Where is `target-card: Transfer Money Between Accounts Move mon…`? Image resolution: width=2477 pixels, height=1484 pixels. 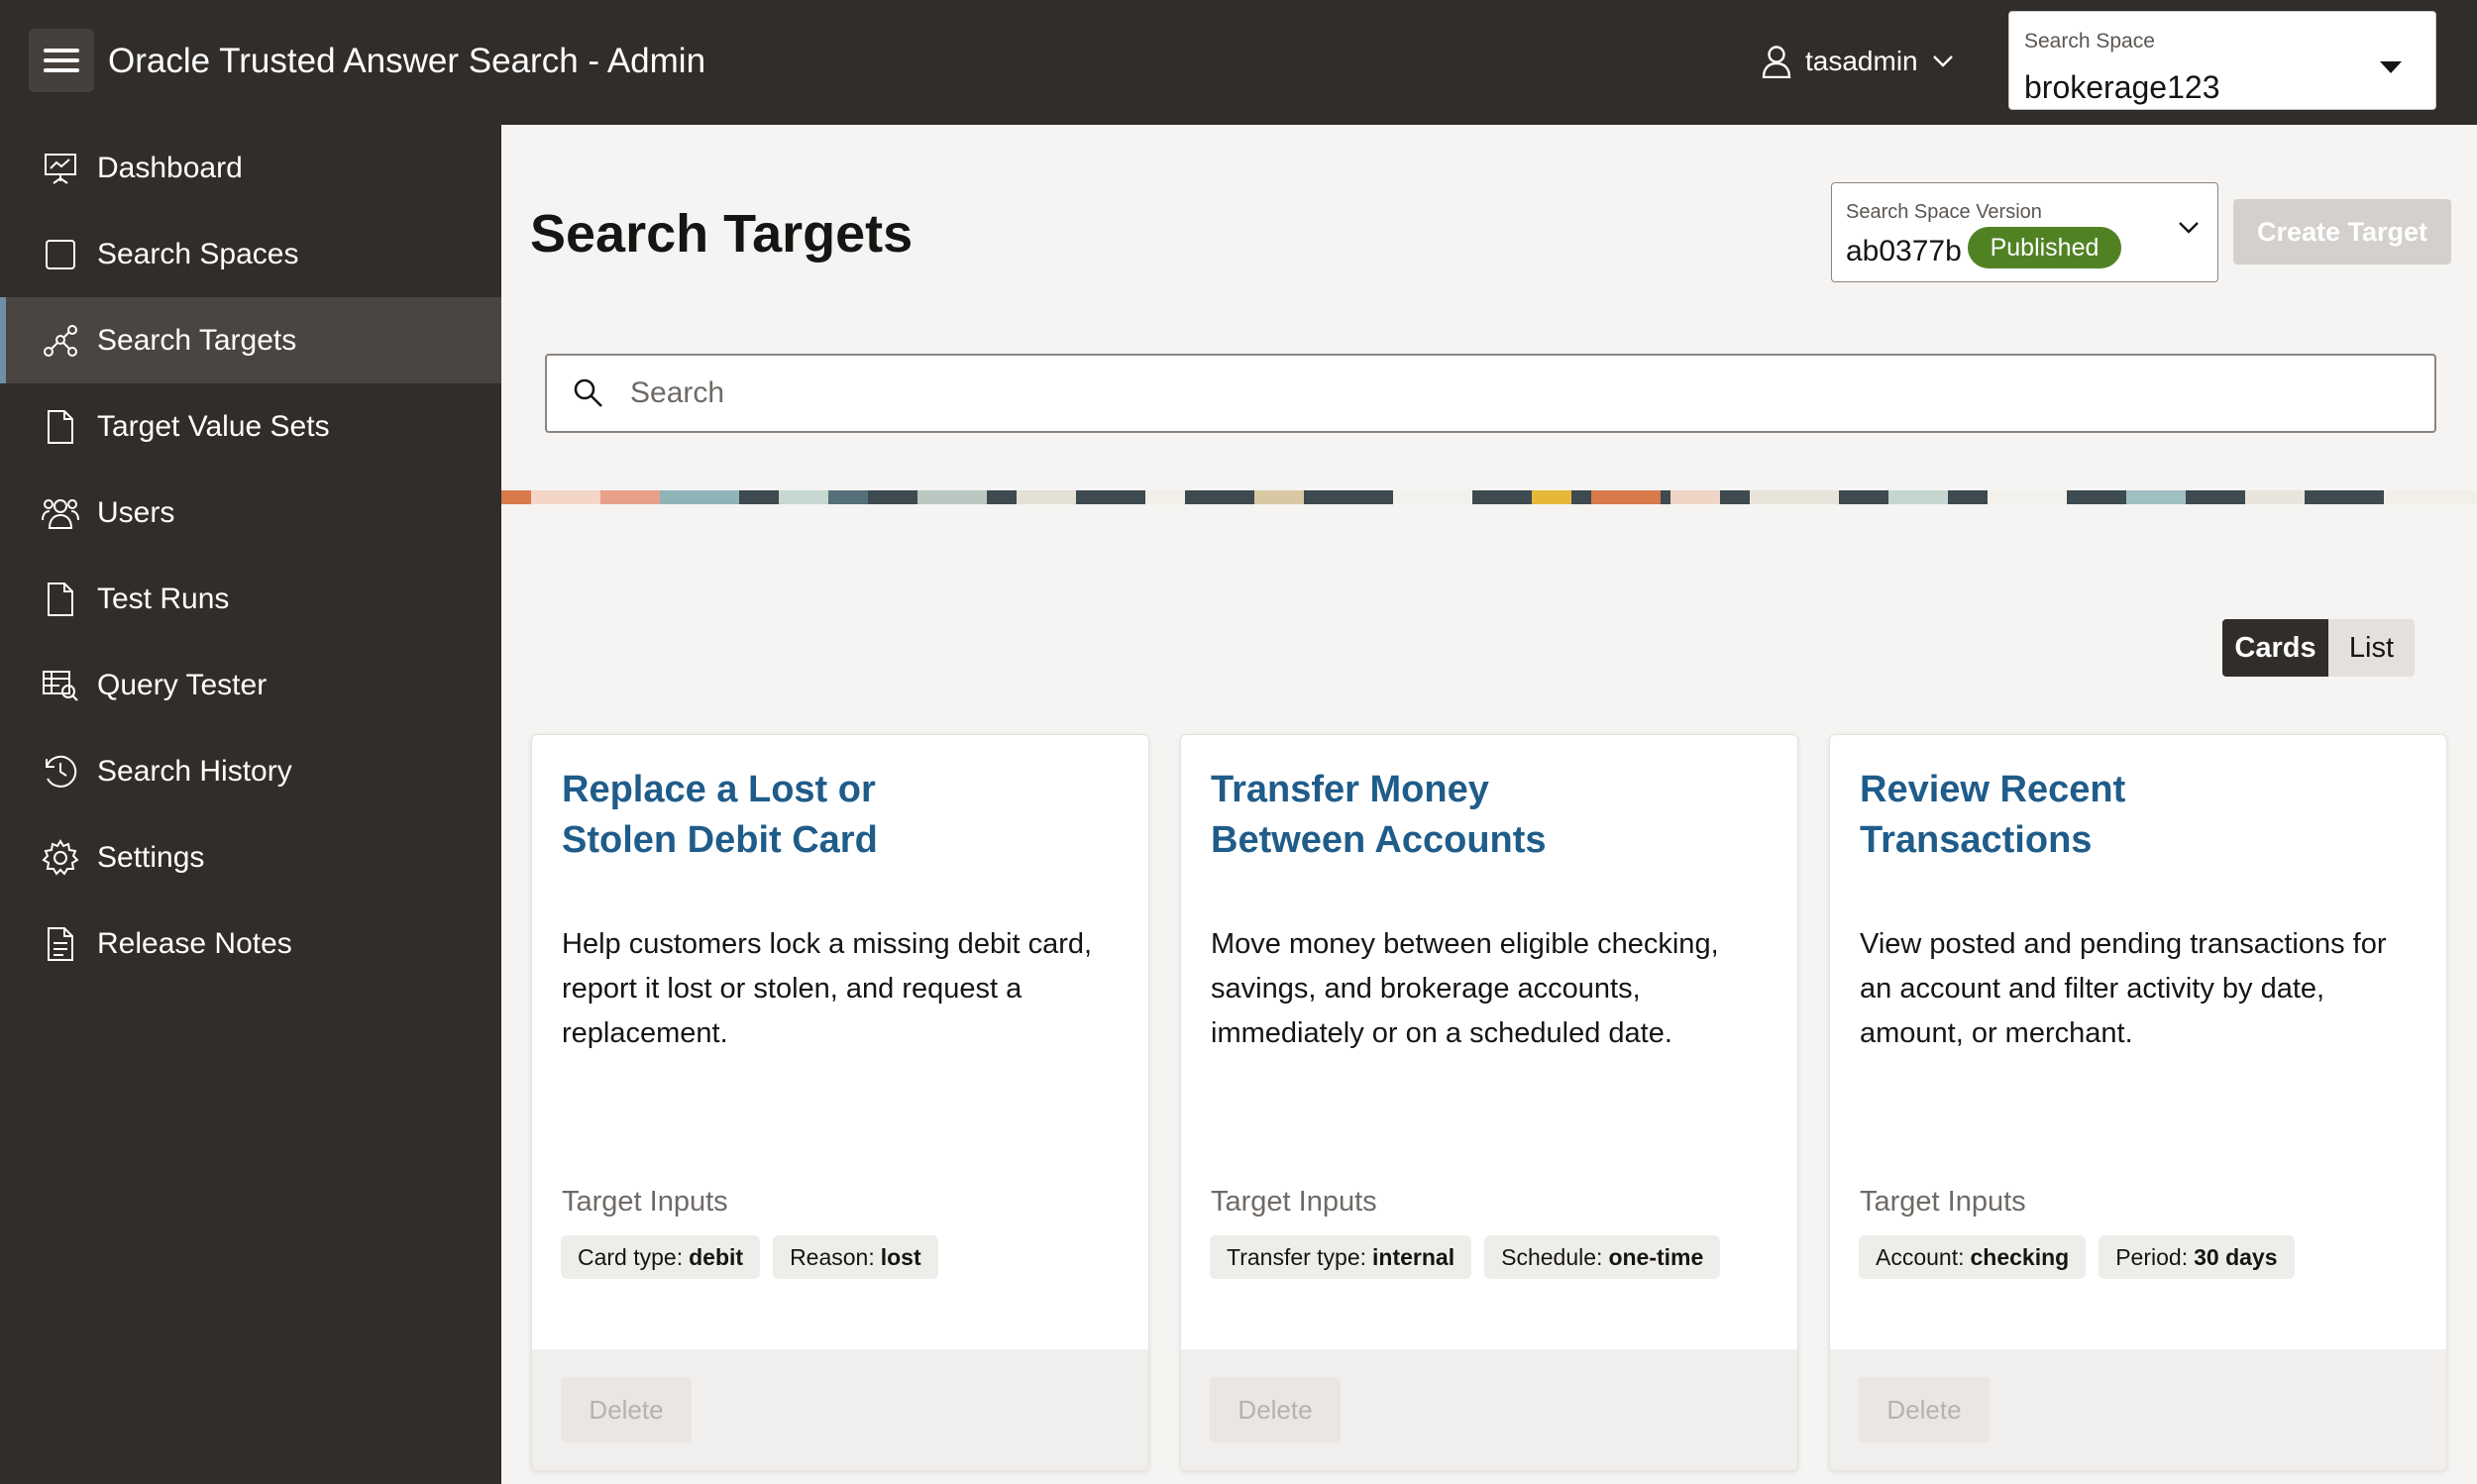
target-card: Transfer Money Between Accounts Move mon… is located at coordinates (1489, 1102).